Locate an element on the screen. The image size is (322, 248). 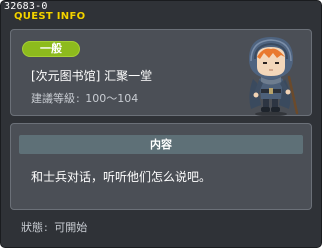
recommended-level-label: 建議等級 is located at coordinates (53, 98).